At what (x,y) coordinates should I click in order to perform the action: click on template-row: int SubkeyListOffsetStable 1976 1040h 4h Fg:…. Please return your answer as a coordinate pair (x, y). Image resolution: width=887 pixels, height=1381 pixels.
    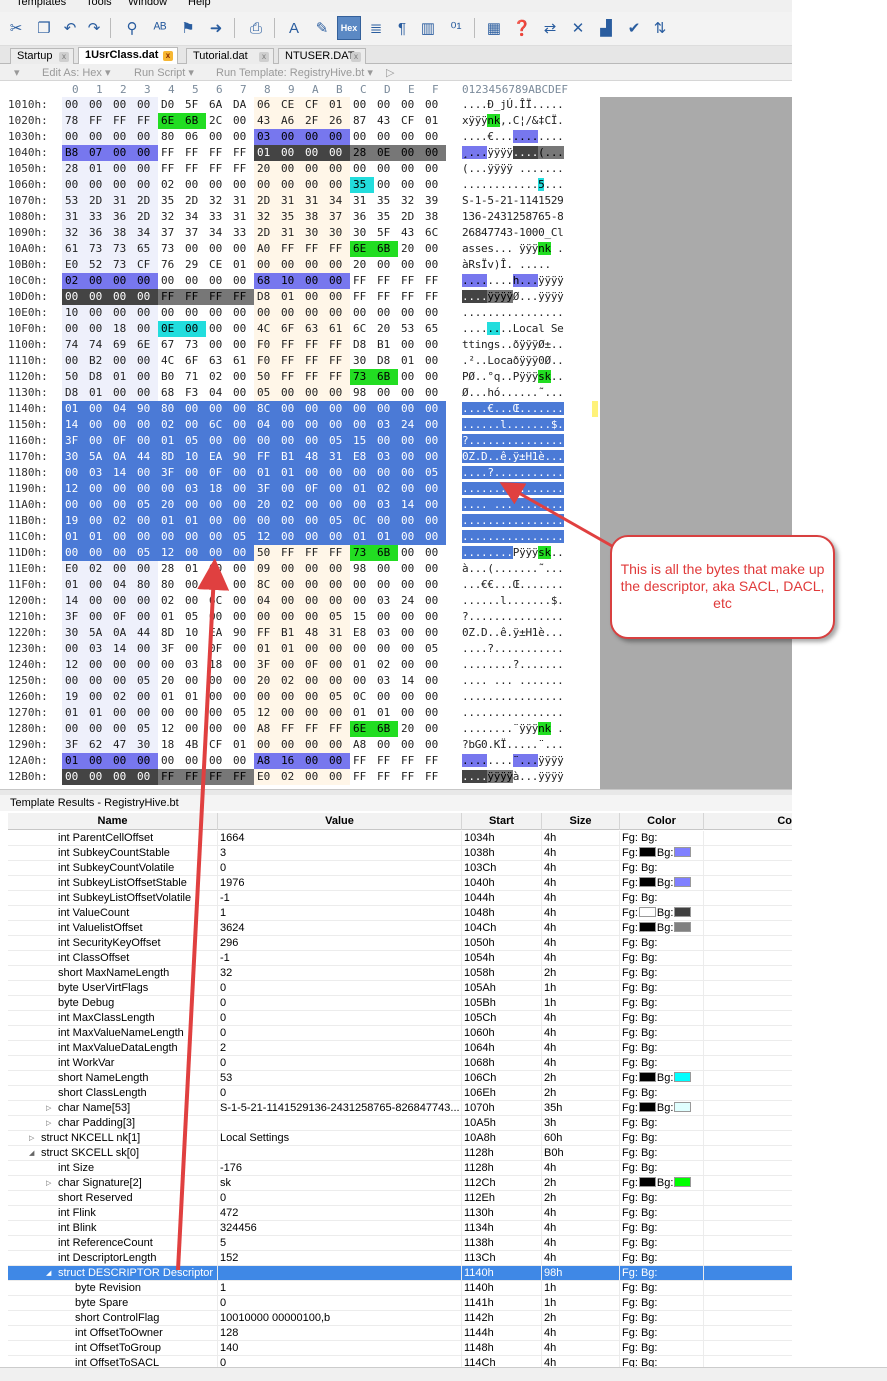
    Looking at the image, I should click on (400, 883).